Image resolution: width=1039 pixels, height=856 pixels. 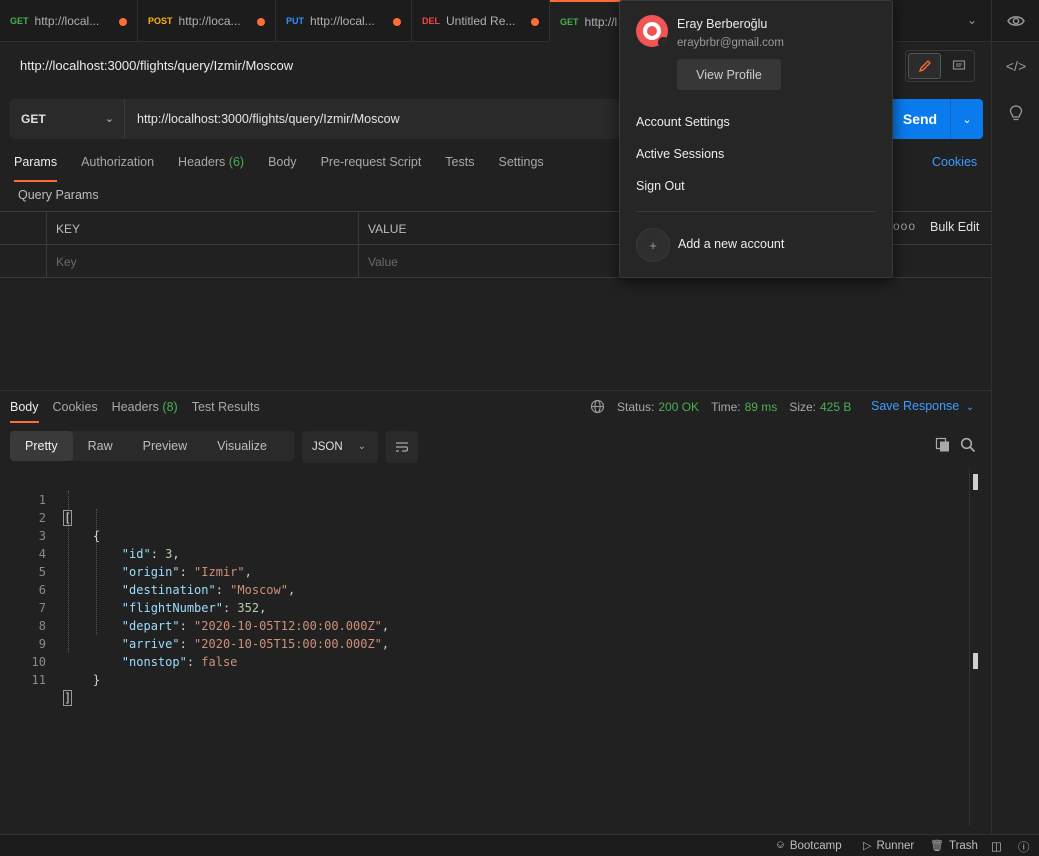 What do you see at coordinates (943, 445) in the screenshot?
I see `copy-icon` at bounding box center [943, 445].